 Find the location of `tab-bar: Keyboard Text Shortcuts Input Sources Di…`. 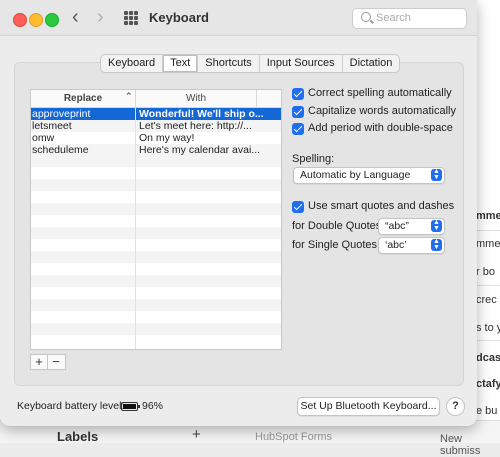

tab-bar: Keyboard Text Shortcuts Input Sources Di… is located at coordinates (250, 63).